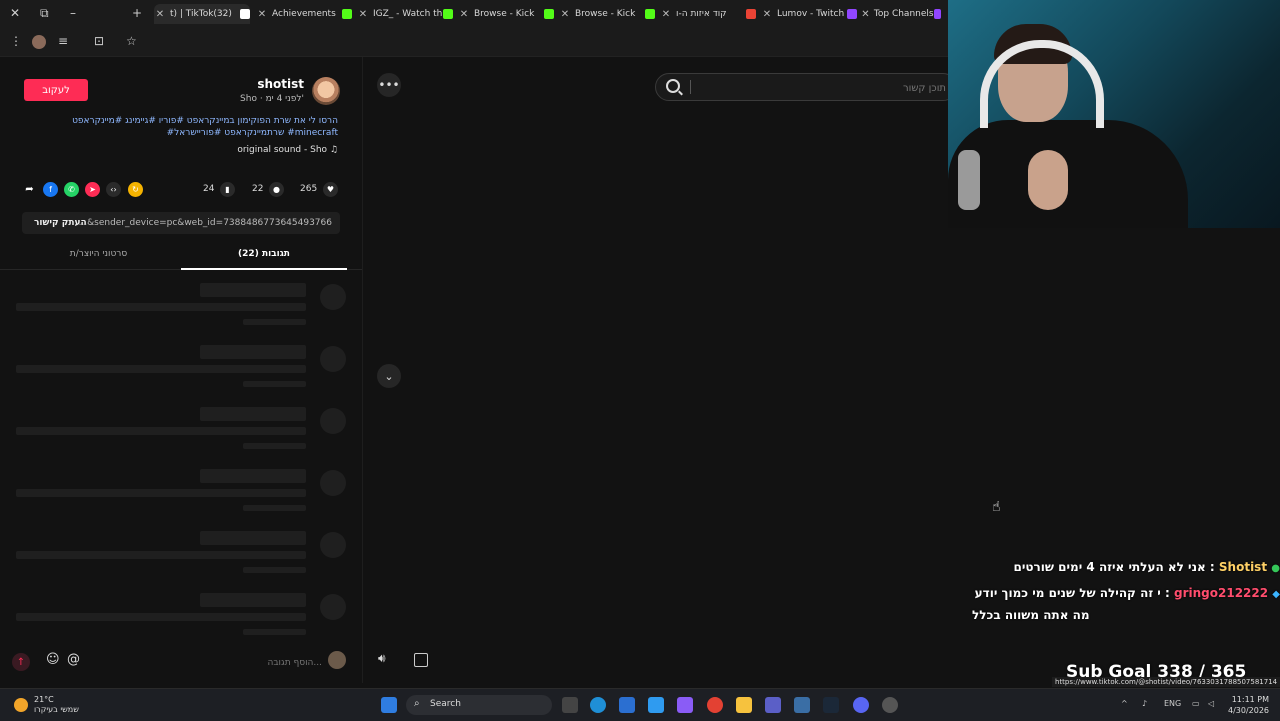  I want to click on facebook-icon: f, so click(50, 189).